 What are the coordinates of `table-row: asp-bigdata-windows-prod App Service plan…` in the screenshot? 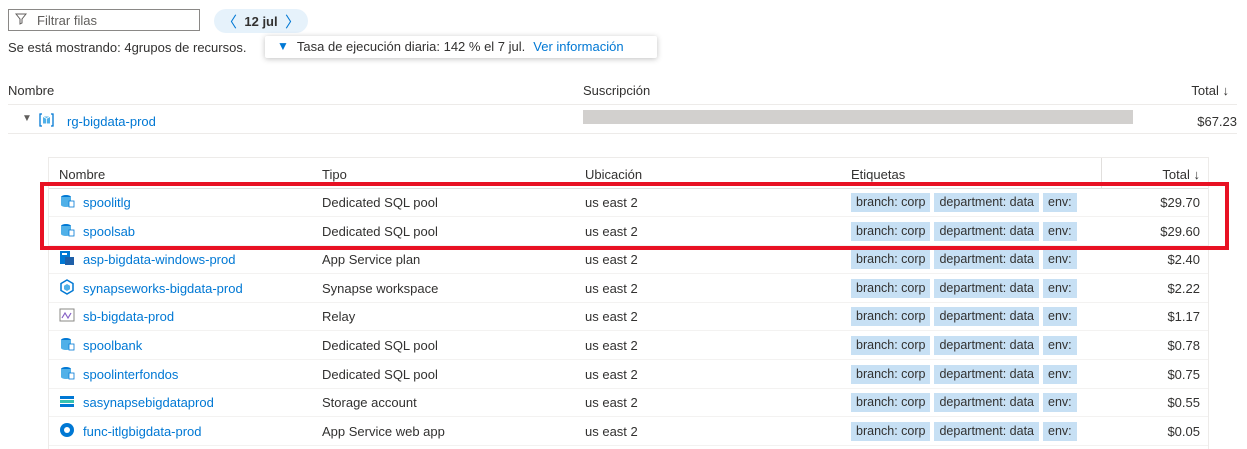 It's located at (628, 260).